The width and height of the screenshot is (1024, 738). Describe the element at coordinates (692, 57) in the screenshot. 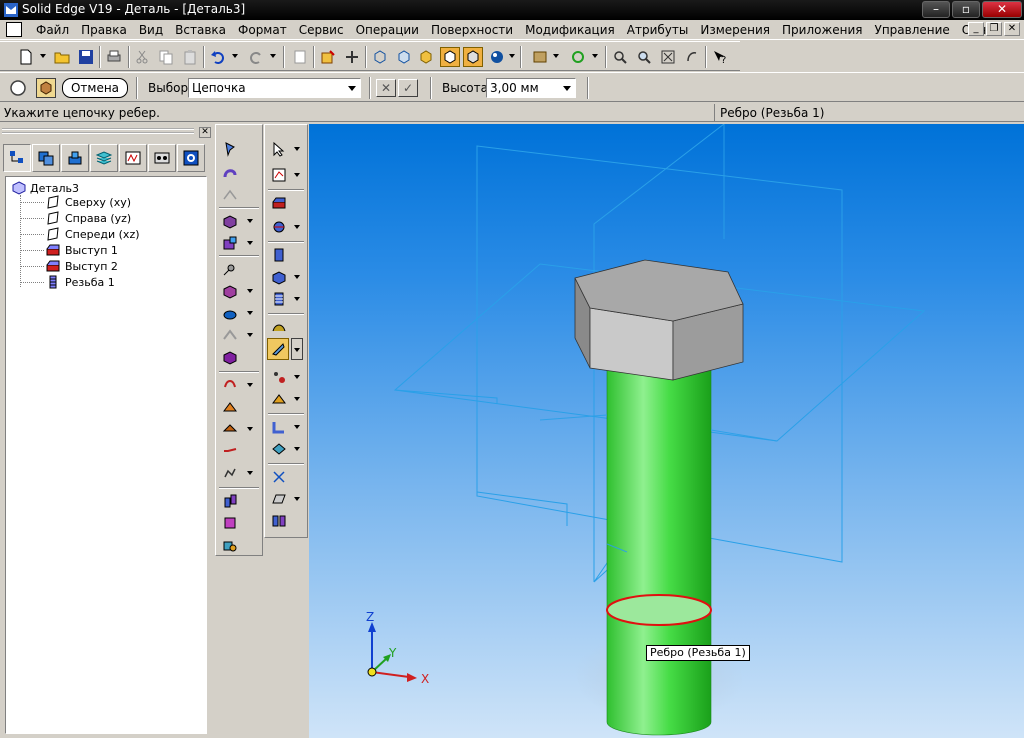

I see `pan-icon` at that location.